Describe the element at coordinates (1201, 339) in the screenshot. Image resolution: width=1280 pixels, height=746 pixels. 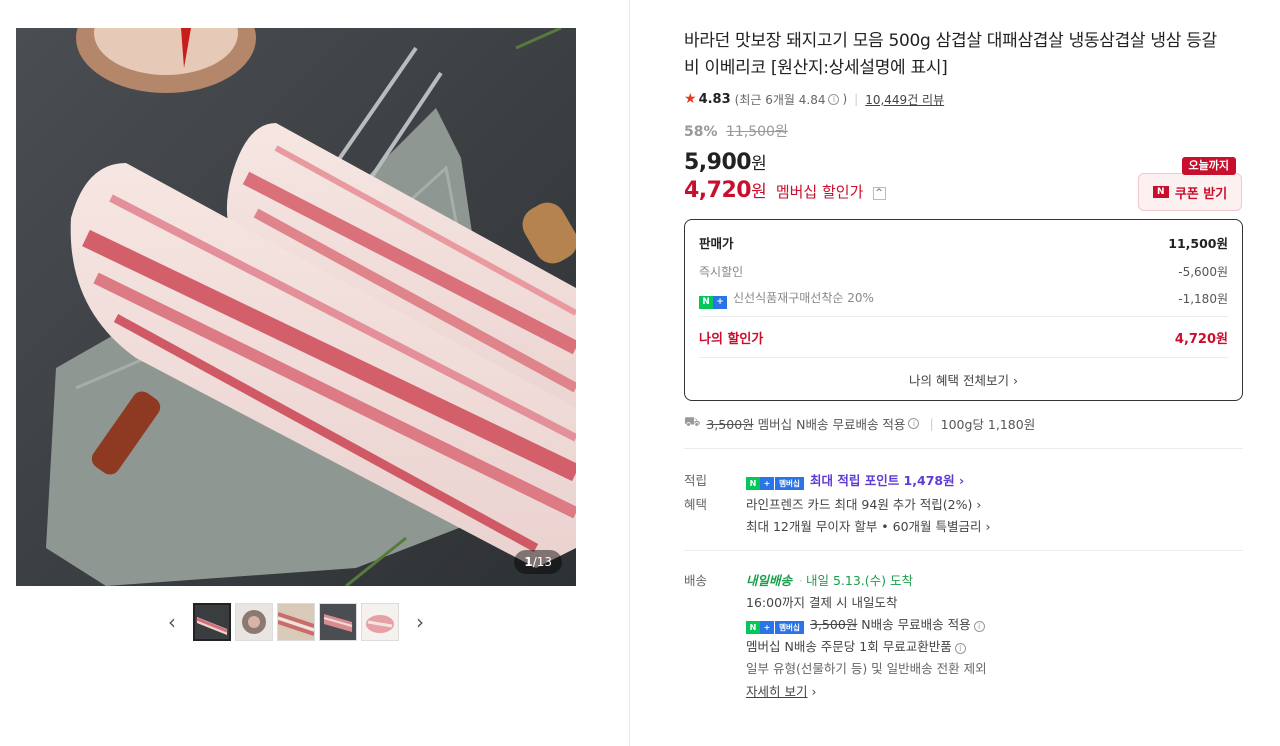
I see `breakdown-mine-value: 4,720원` at that location.